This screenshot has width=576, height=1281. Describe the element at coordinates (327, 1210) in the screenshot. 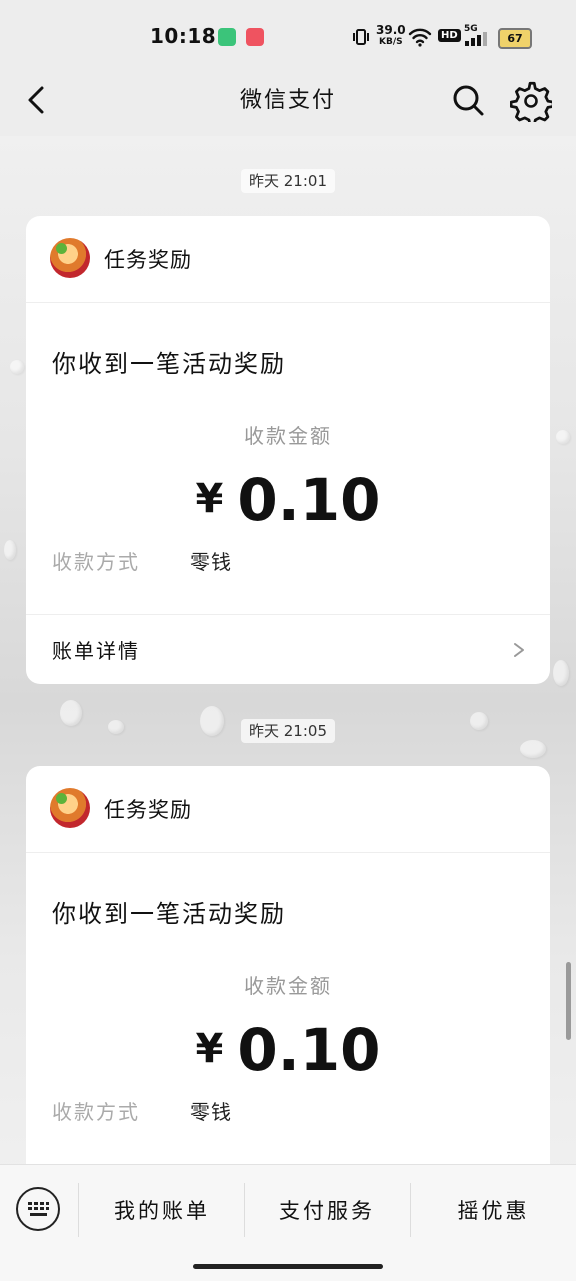

I see `menu-payment-services: 支付服务` at that location.